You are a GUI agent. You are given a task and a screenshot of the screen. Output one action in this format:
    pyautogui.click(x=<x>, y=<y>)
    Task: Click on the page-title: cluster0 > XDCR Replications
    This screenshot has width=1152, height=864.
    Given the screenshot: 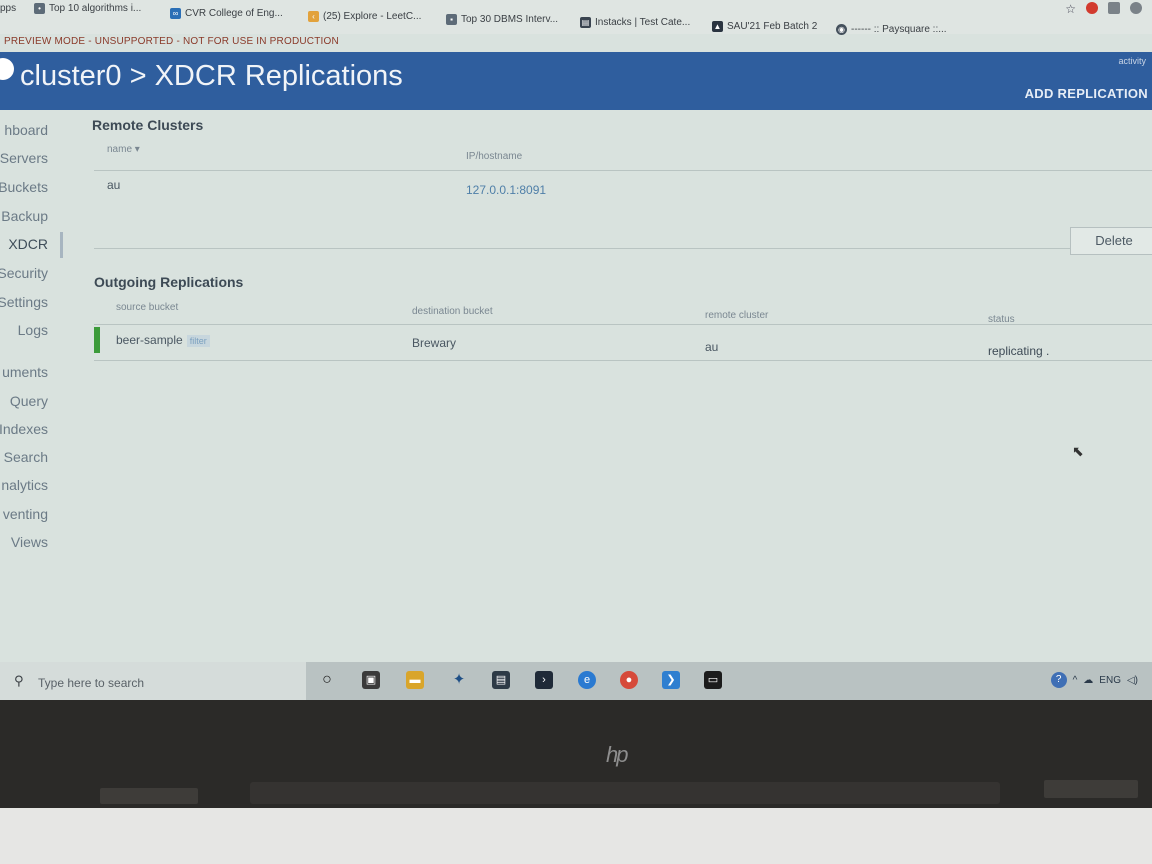 What is the action you would take?
    pyautogui.click(x=211, y=76)
    